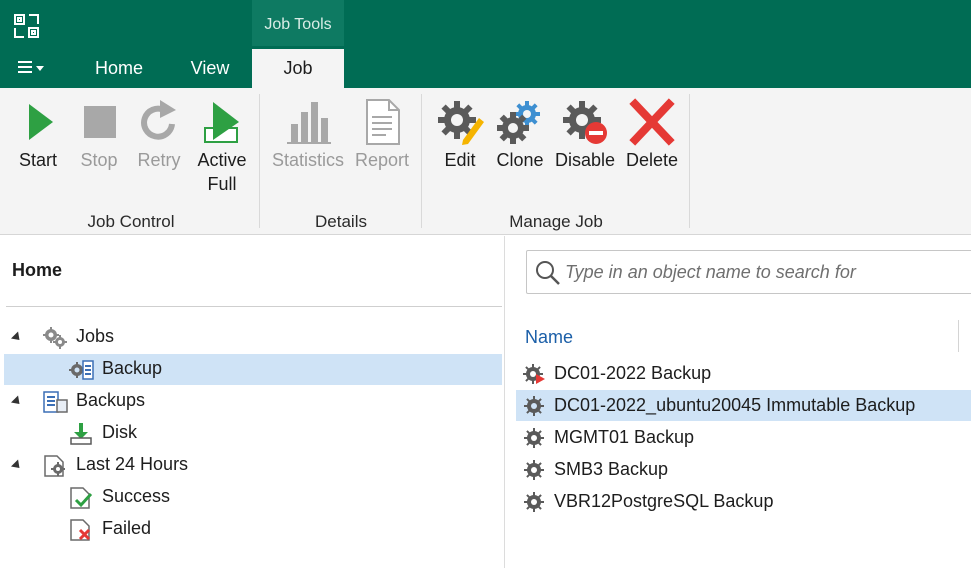 This screenshot has width=971, height=568. I want to click on retry-button: Retry, so click(159, 135).